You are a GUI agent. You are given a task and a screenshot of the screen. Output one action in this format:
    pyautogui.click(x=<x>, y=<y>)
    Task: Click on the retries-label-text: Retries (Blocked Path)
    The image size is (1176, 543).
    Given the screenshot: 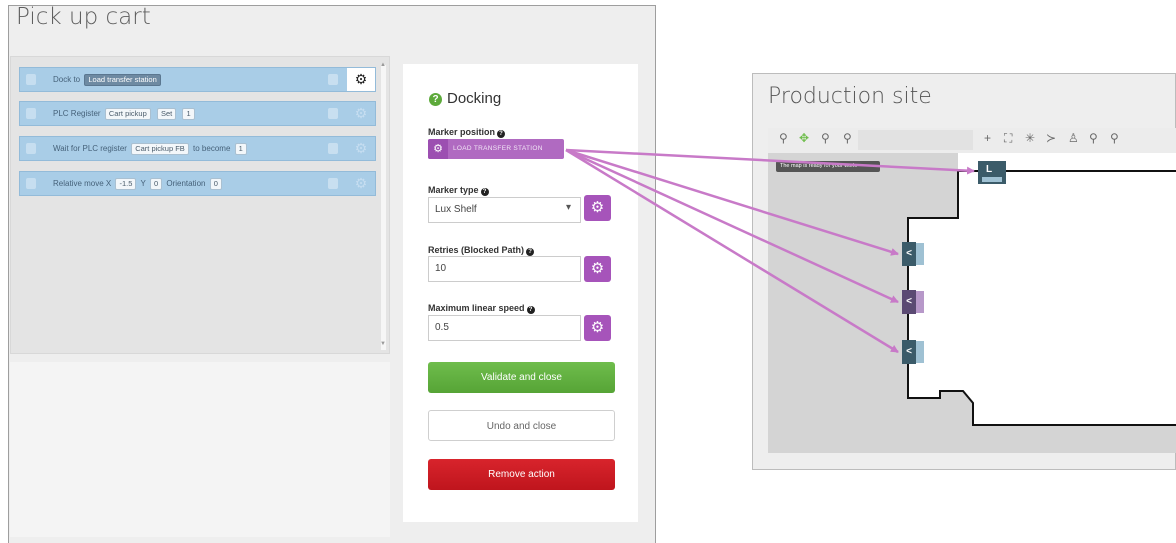 What is the action you would take?
    pyautogui.click(x=476, y=250)
    